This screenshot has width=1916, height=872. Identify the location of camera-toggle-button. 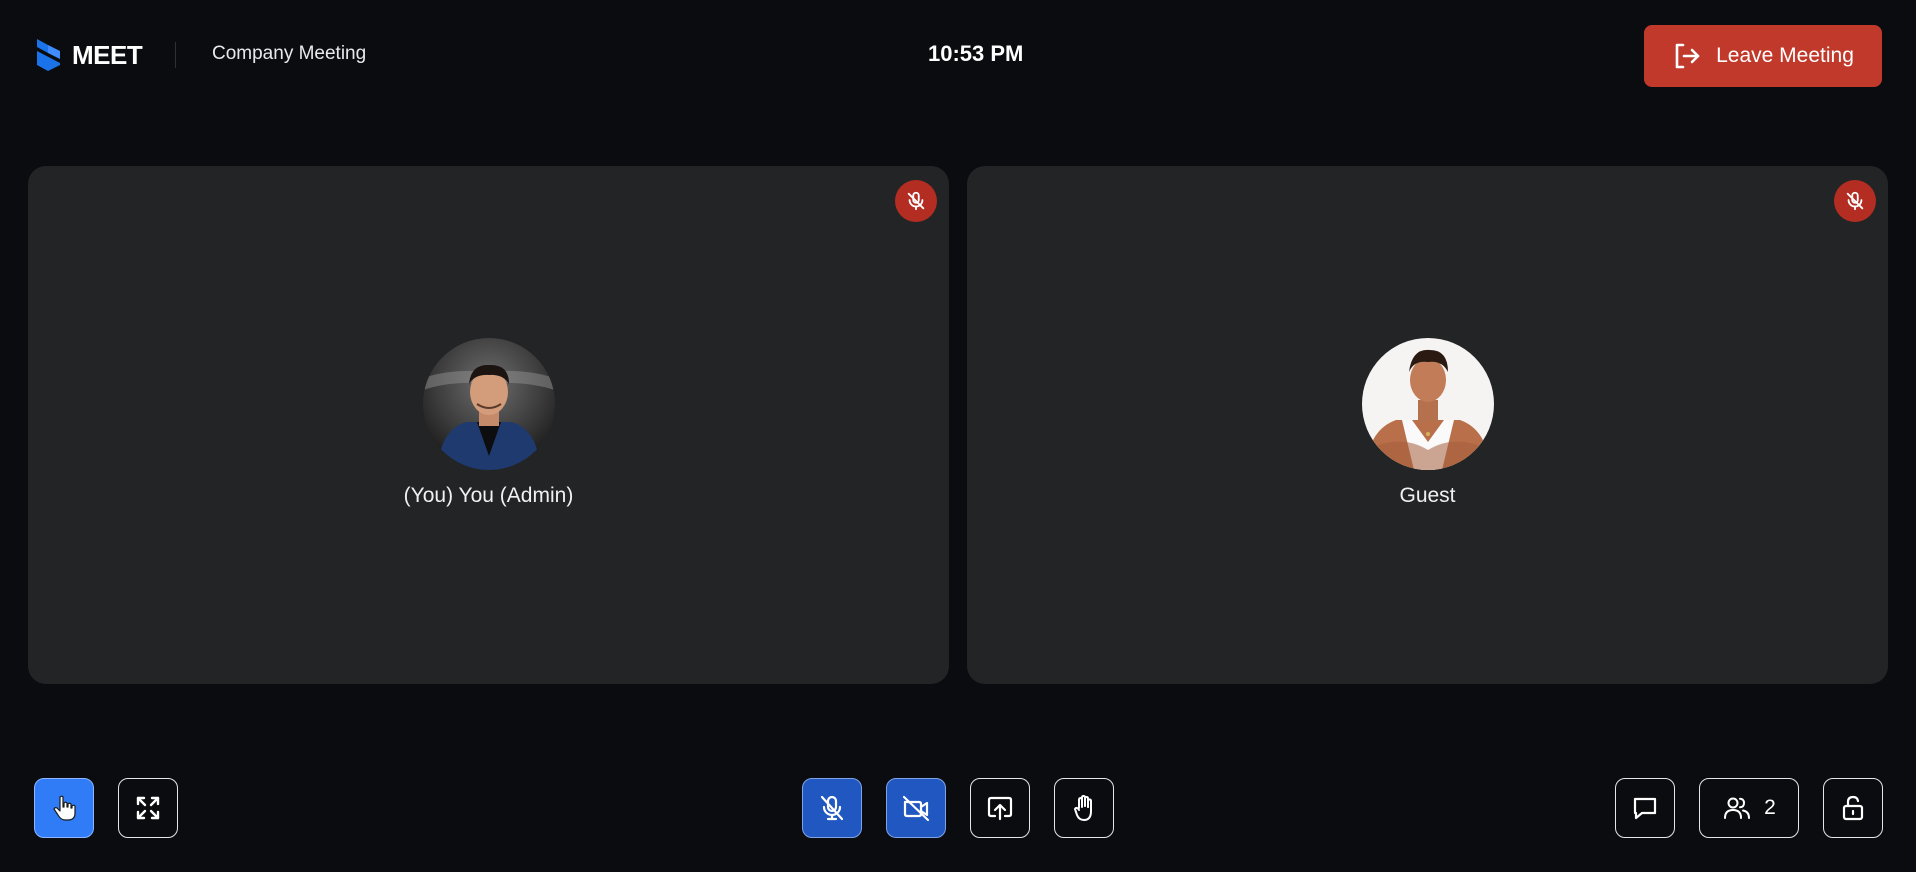
(916, 808).